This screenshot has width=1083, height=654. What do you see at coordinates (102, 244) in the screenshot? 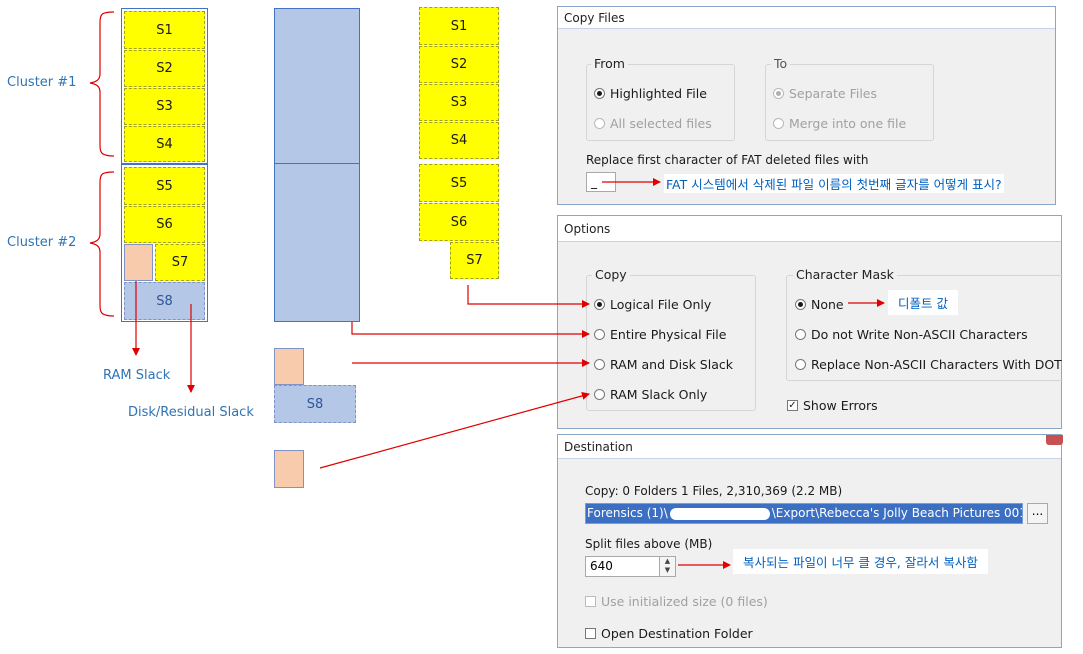
I see `cluster-2-brace` at bounding box center [102, 244].